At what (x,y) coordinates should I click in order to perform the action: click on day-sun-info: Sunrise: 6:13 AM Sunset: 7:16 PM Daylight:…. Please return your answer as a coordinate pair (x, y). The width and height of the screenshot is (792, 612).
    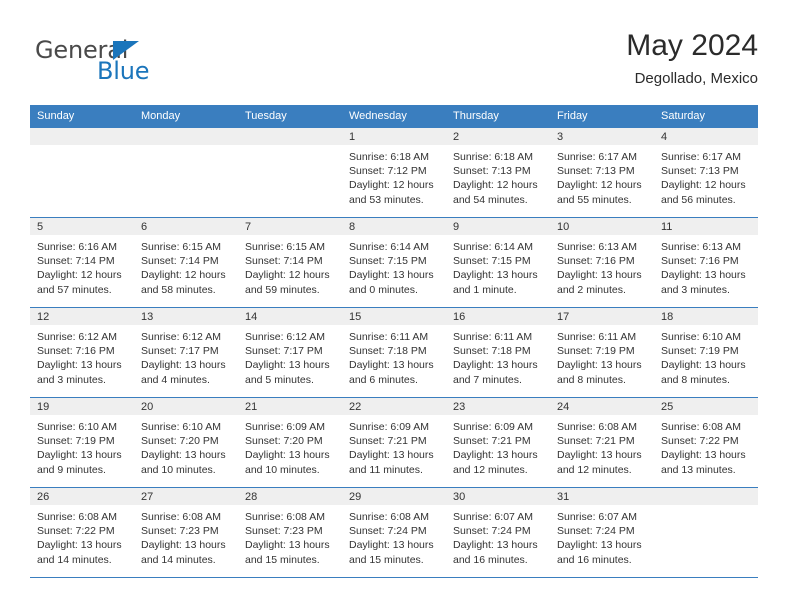
    Looking at the image, I should click on (602, 266).